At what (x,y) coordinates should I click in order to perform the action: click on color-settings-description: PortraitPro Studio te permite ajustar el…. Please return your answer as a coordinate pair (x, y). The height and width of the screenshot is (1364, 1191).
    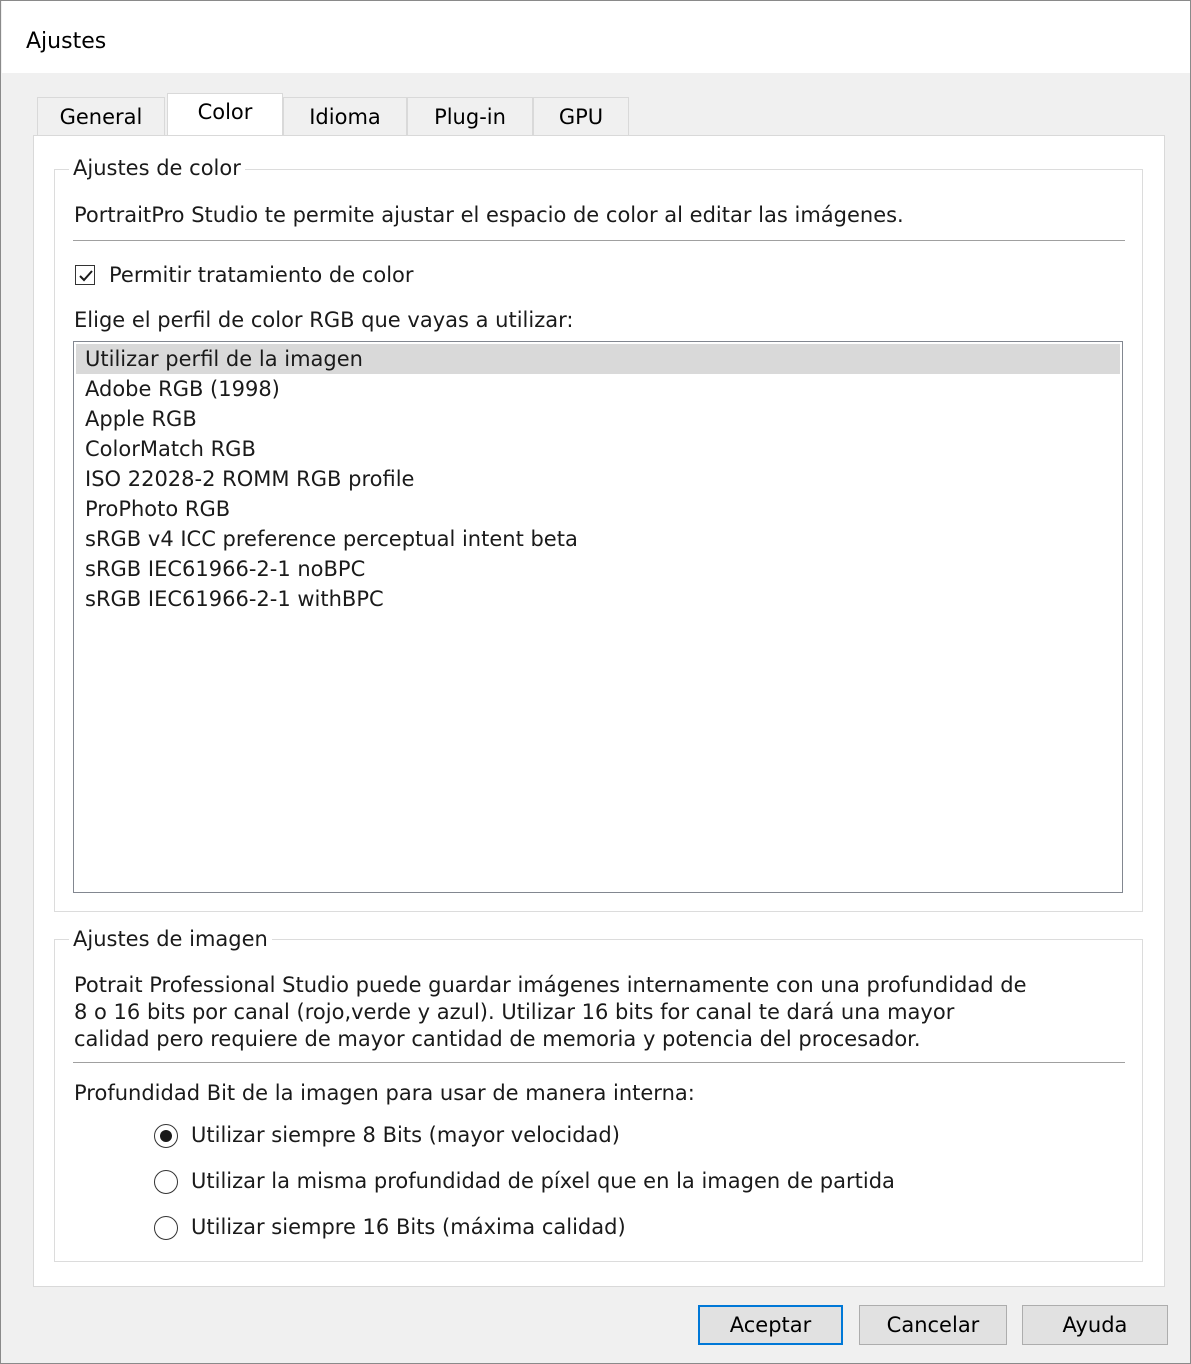
    Looking at the image, I should click on (489, 215).